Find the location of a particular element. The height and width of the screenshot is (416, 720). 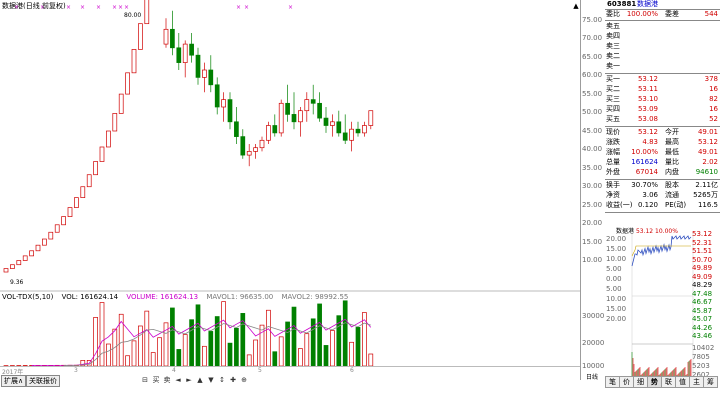

zoom-in-icon: ▲ is located at coordinates (200, 380).